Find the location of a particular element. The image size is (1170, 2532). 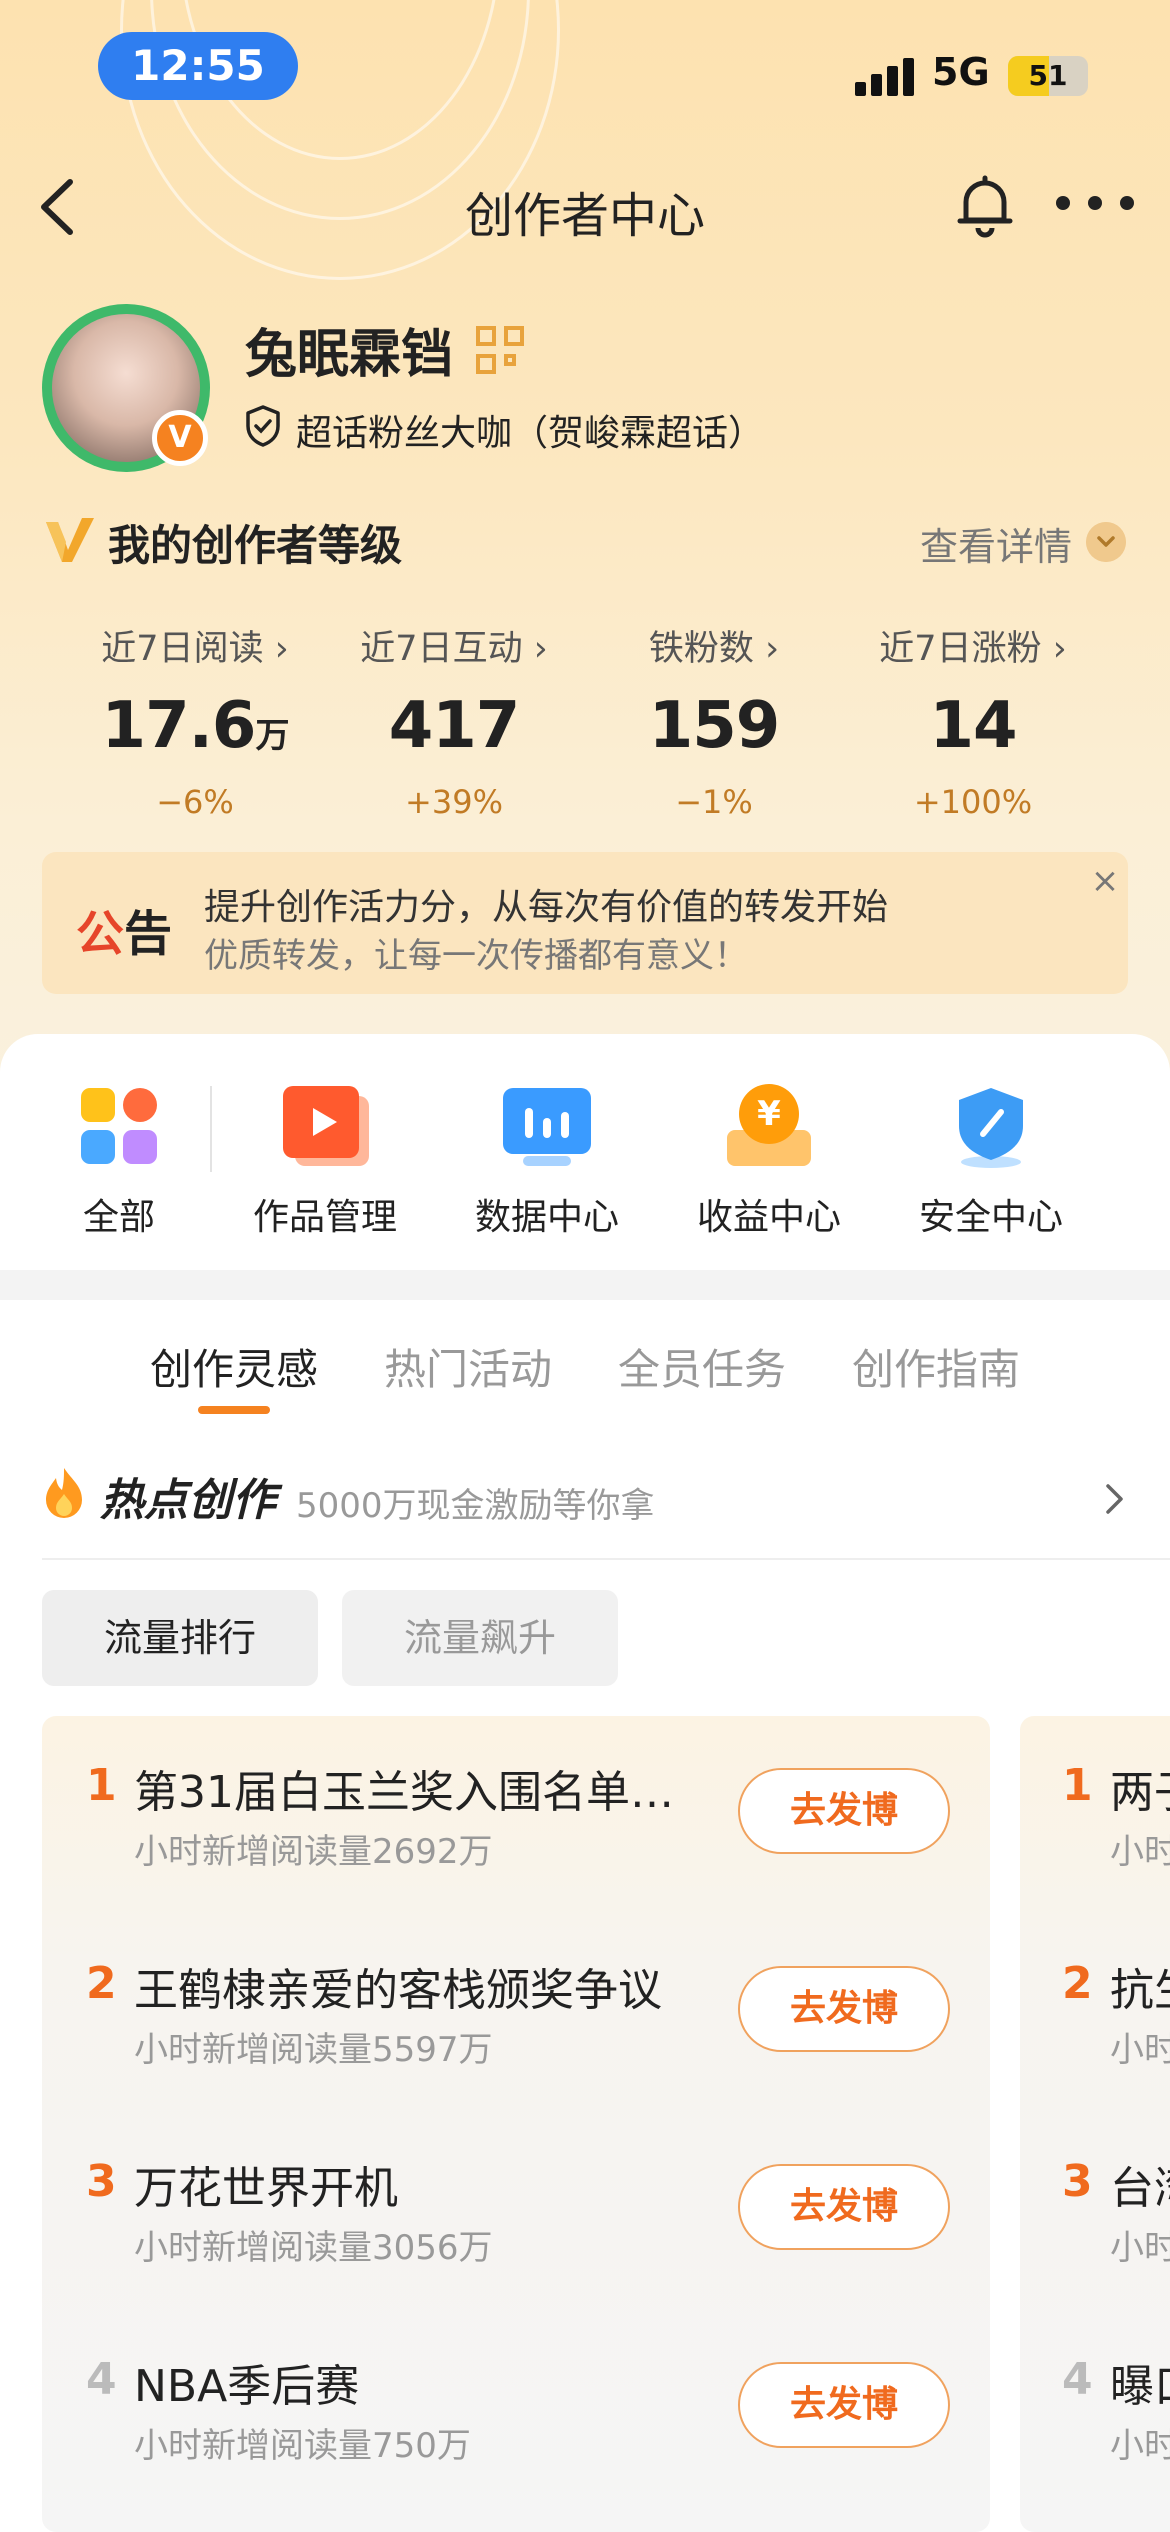

stat-label: 近7日阅读 is located at coordinates (182, 649).